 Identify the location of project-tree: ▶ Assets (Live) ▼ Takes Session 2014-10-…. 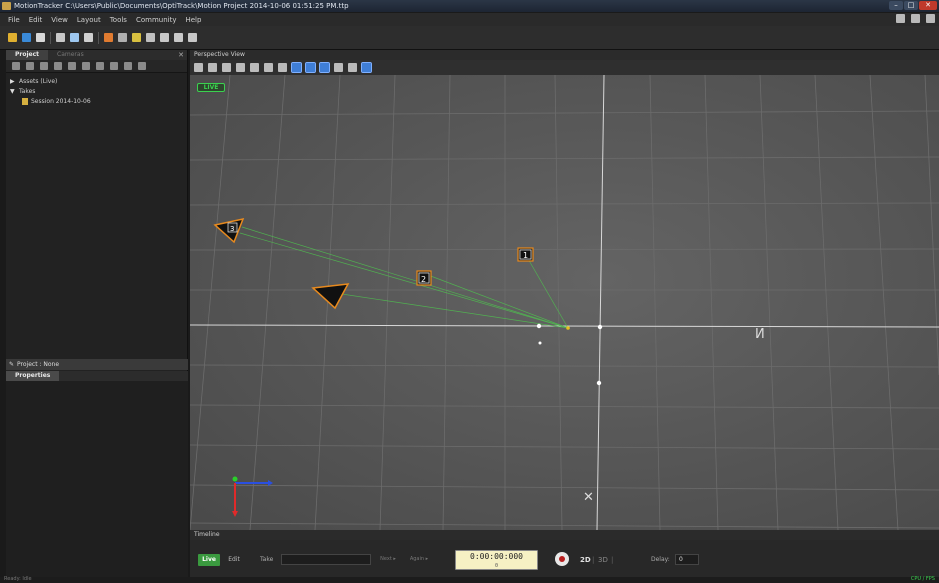
(96, 91).